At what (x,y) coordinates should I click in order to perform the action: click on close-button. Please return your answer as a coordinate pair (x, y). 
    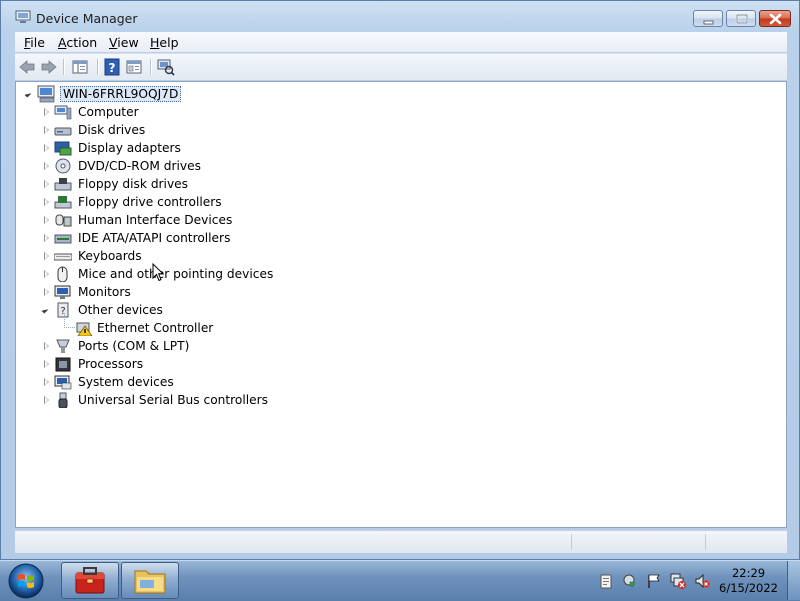
    Looking at the image, I should click on (775, 18).